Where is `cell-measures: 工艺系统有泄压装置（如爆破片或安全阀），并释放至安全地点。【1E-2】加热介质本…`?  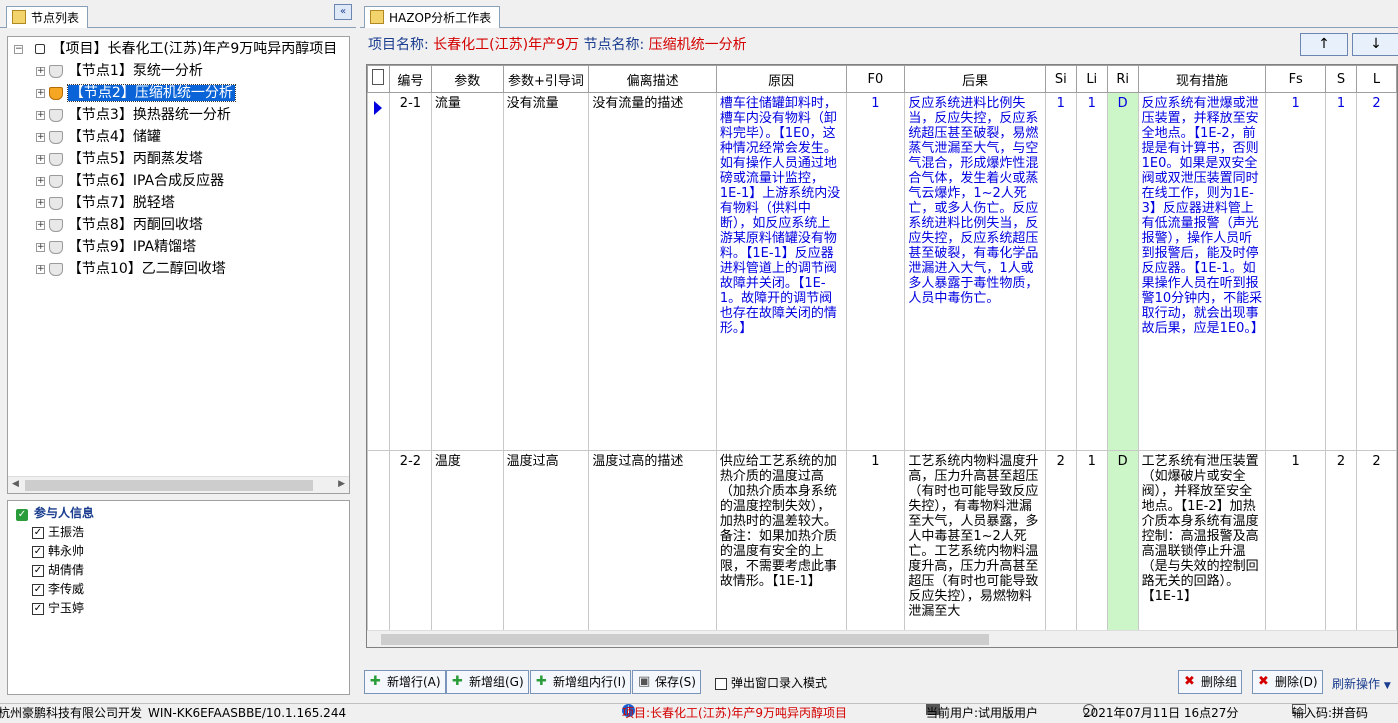 cell-measures: 工艺系统有泄压装置（如爆破片或安全阀），并释放至安全地点。【1E-2】加热介质本… is located at coordinates (1202, 548).